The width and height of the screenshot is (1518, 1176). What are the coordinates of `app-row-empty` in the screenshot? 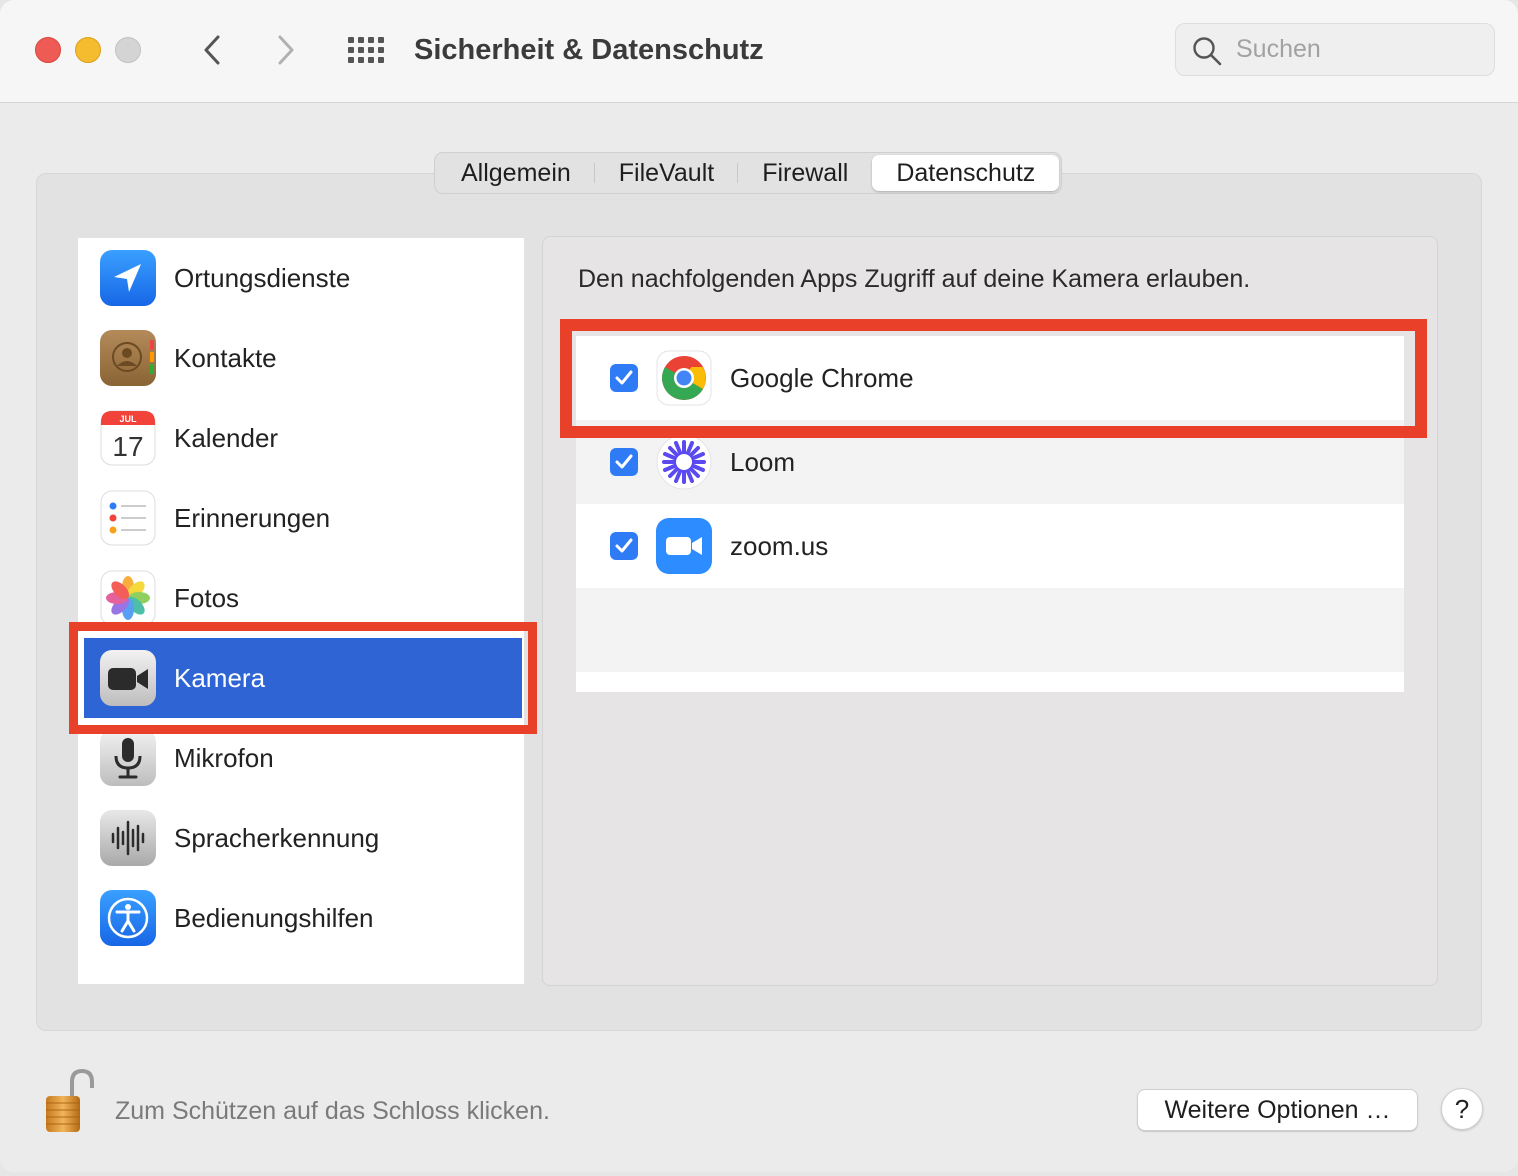 It's located at (990, 630).